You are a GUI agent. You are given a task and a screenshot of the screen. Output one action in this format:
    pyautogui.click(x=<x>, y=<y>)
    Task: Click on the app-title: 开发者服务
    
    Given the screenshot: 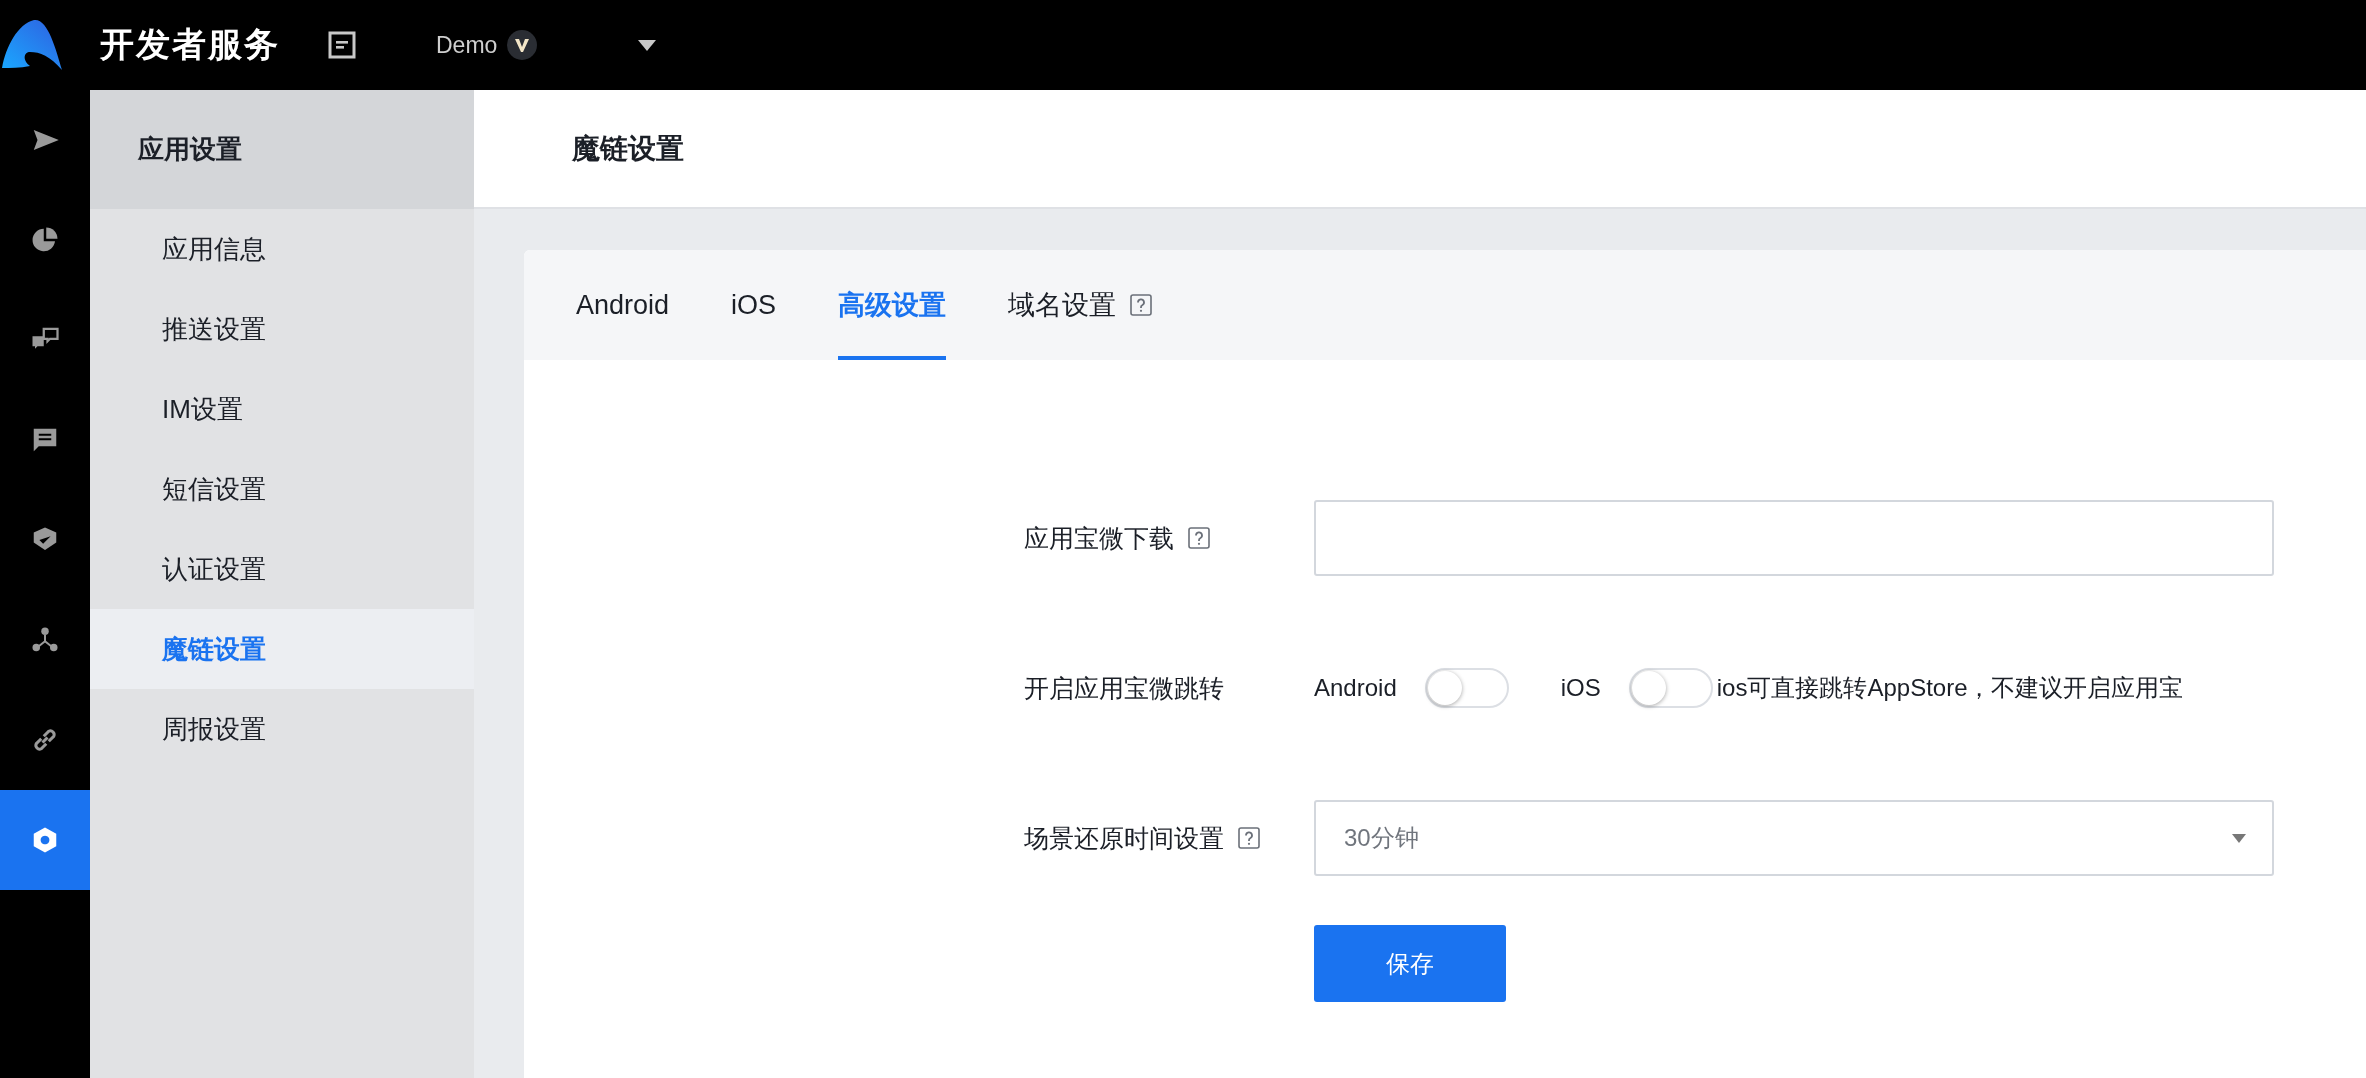 What is the action you would take?
    pyautogui.click(x=190, y=44)
    